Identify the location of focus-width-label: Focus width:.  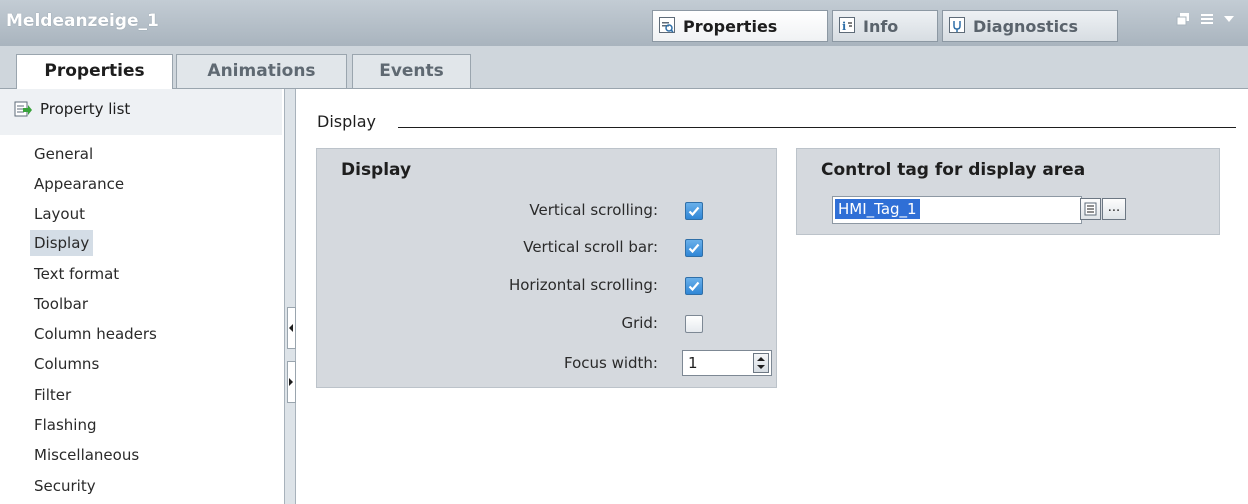
(610, 363).